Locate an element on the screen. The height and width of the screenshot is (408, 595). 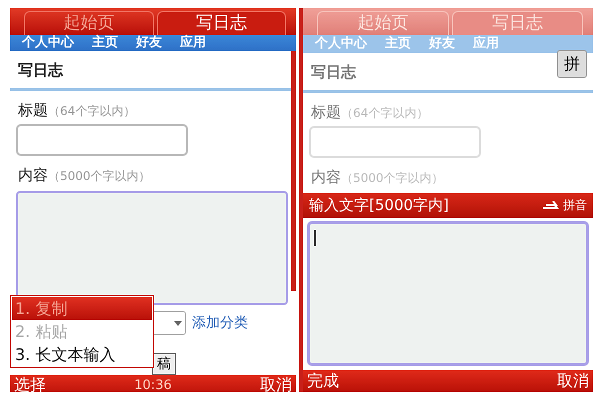
left-softkey: 完成 is located at coordinates (323, 381).